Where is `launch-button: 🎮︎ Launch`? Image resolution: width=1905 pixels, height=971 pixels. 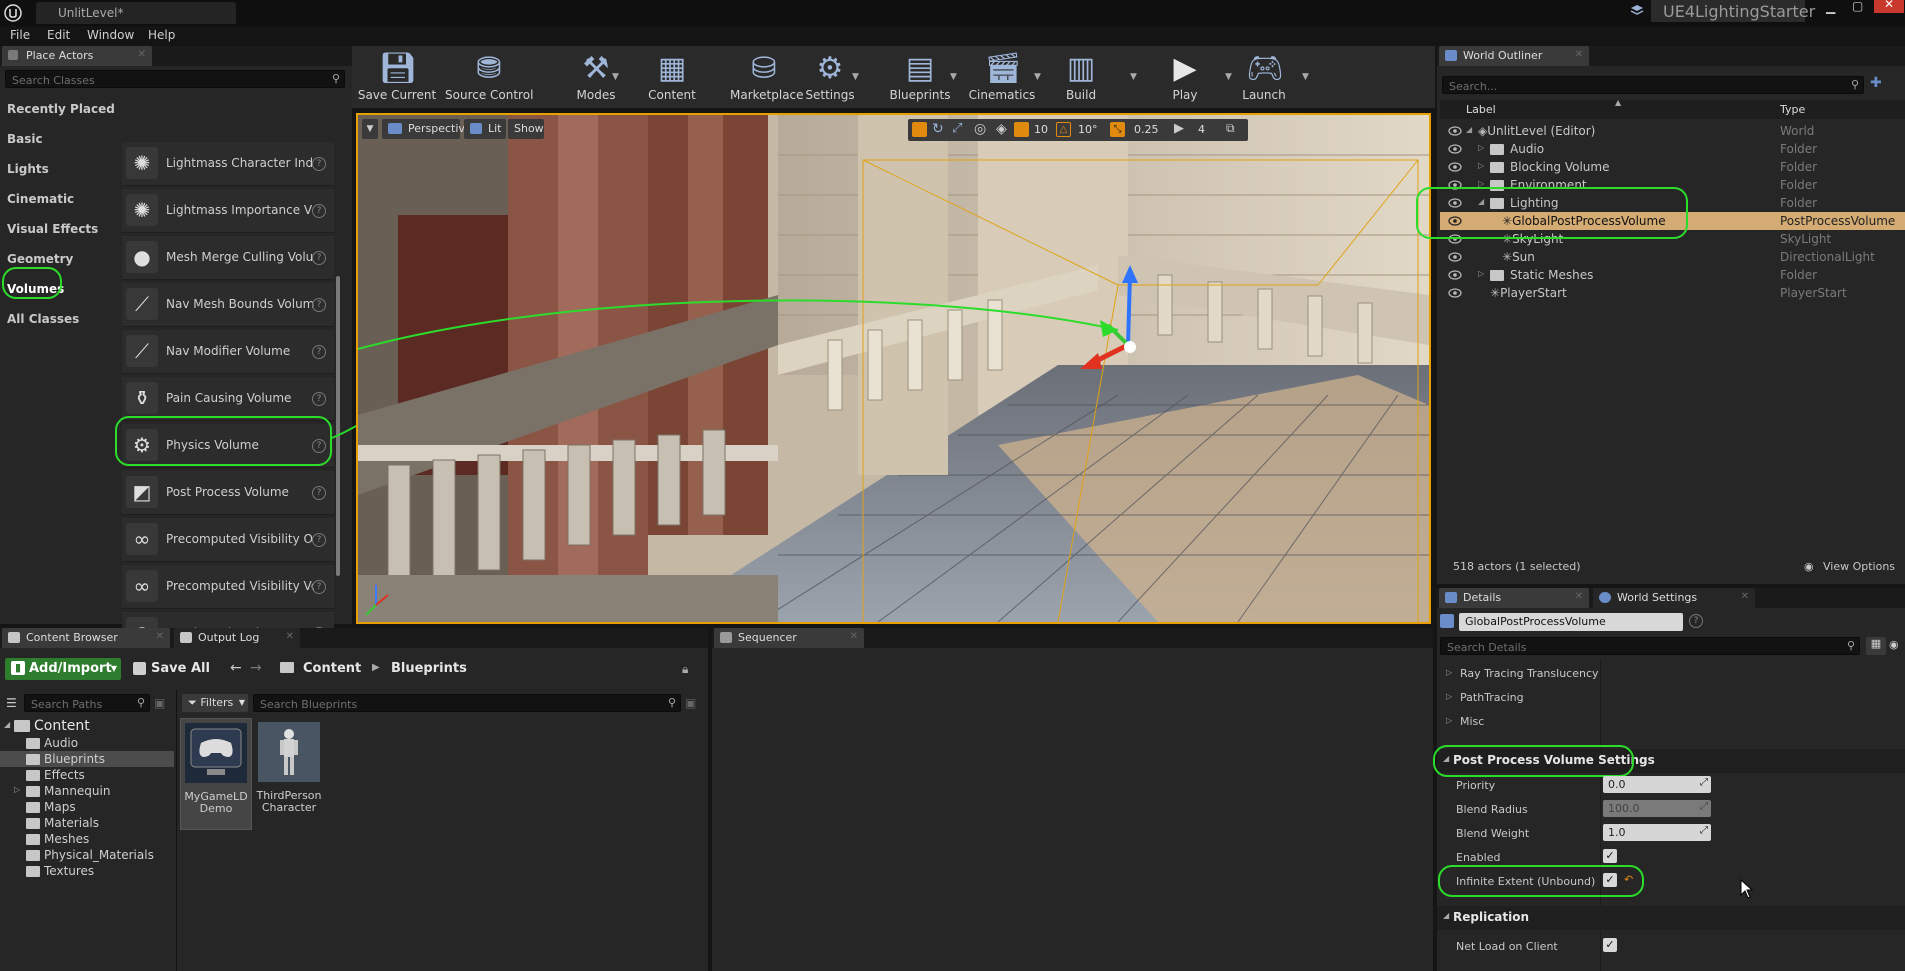
launch-button: 🎮︎ Launch is located at coordinates (1264, 77).